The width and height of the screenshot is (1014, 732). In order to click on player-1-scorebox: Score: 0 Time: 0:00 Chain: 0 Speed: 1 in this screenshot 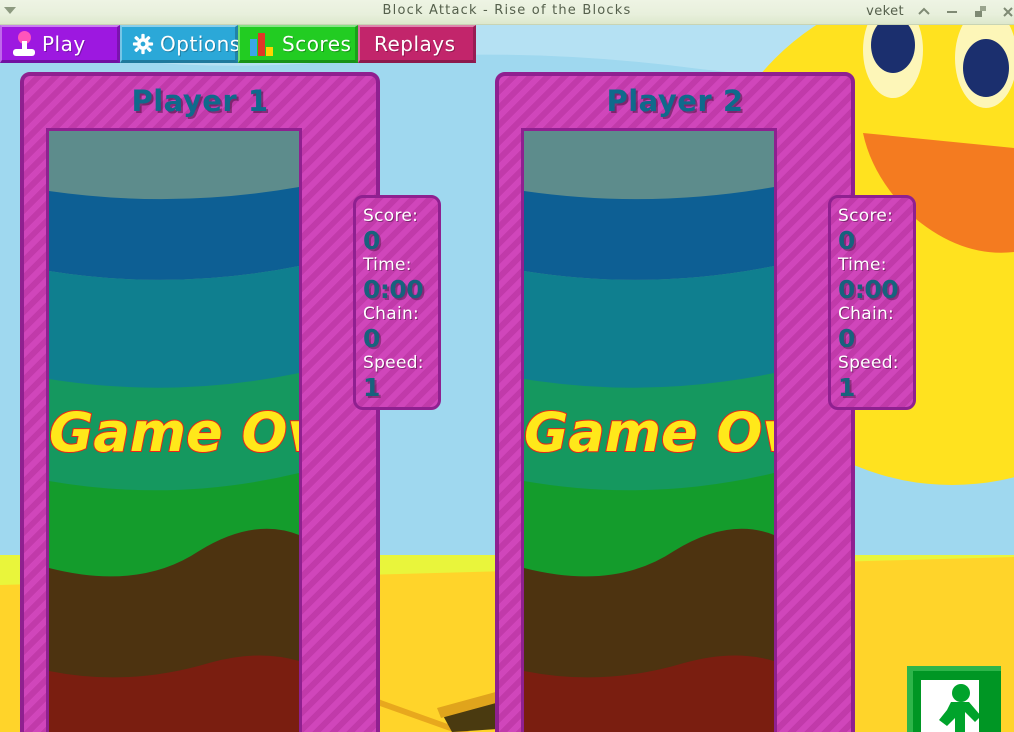, I will do `click(397, 302)`.